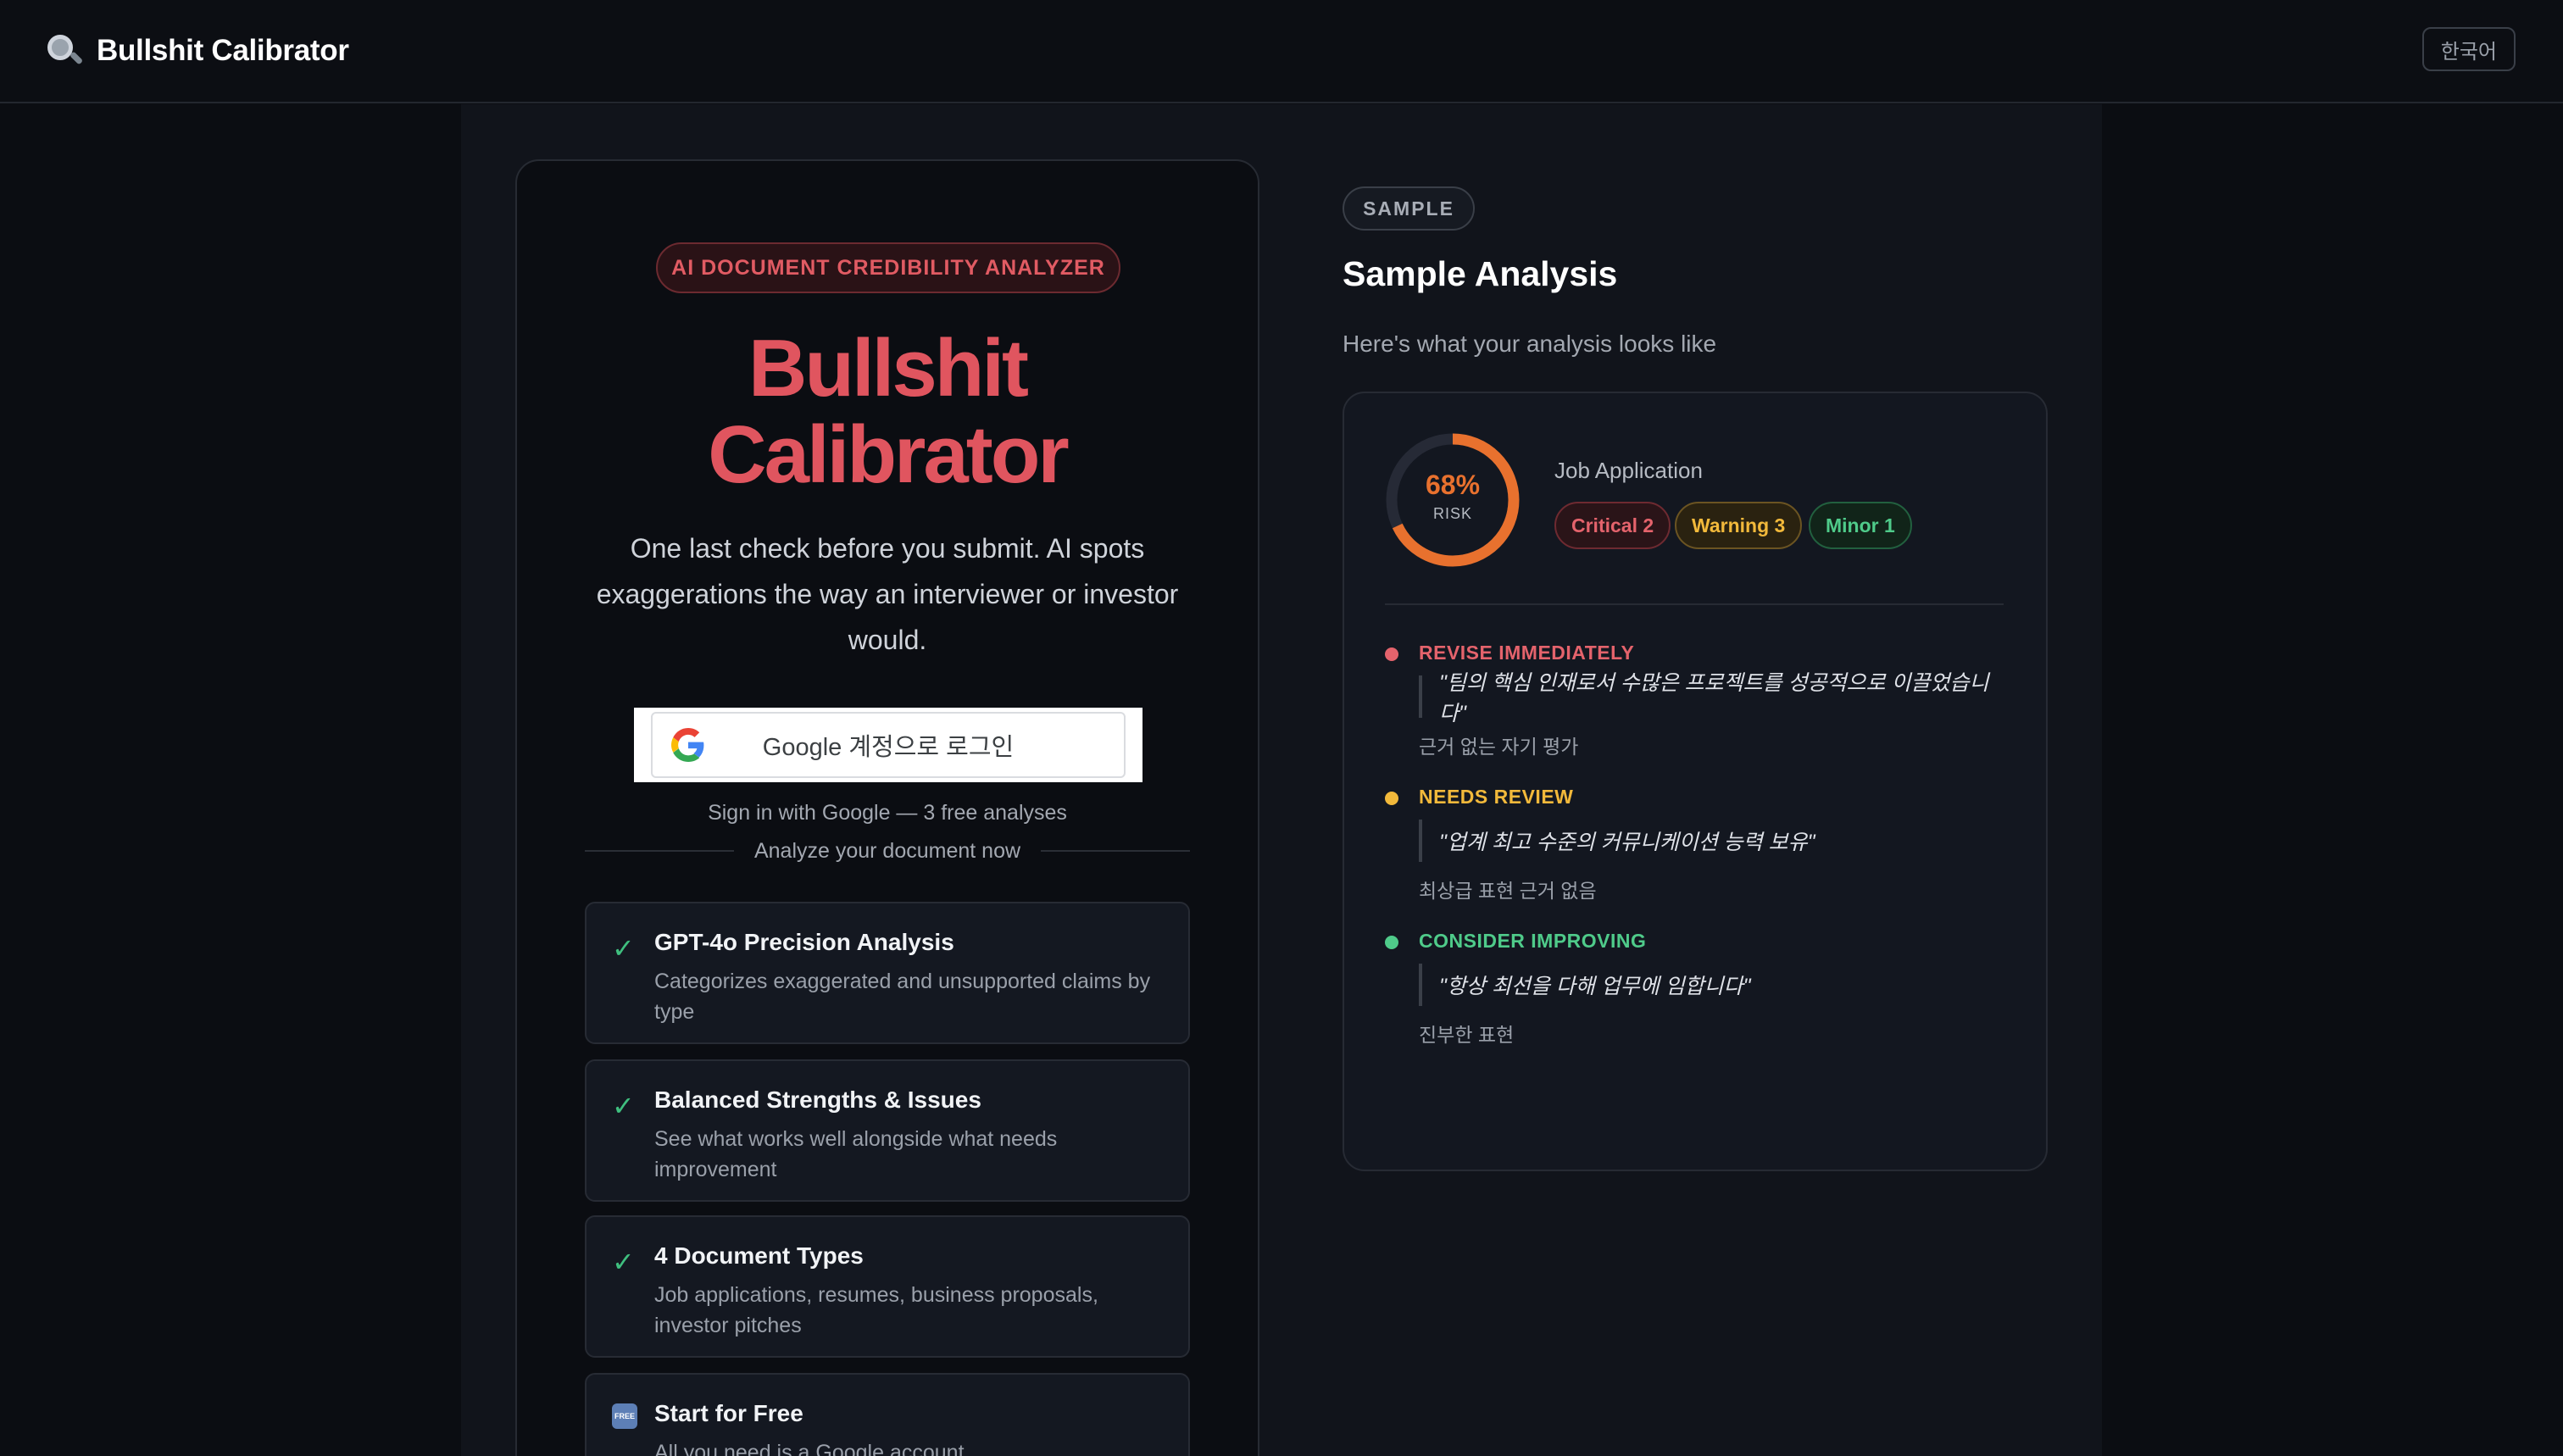 The image size is (2563, 1456). Describe the element at coordinates (1499, 747) in the screenshot. I see `issue-note: 근거 없는 자기 평가` at that location.